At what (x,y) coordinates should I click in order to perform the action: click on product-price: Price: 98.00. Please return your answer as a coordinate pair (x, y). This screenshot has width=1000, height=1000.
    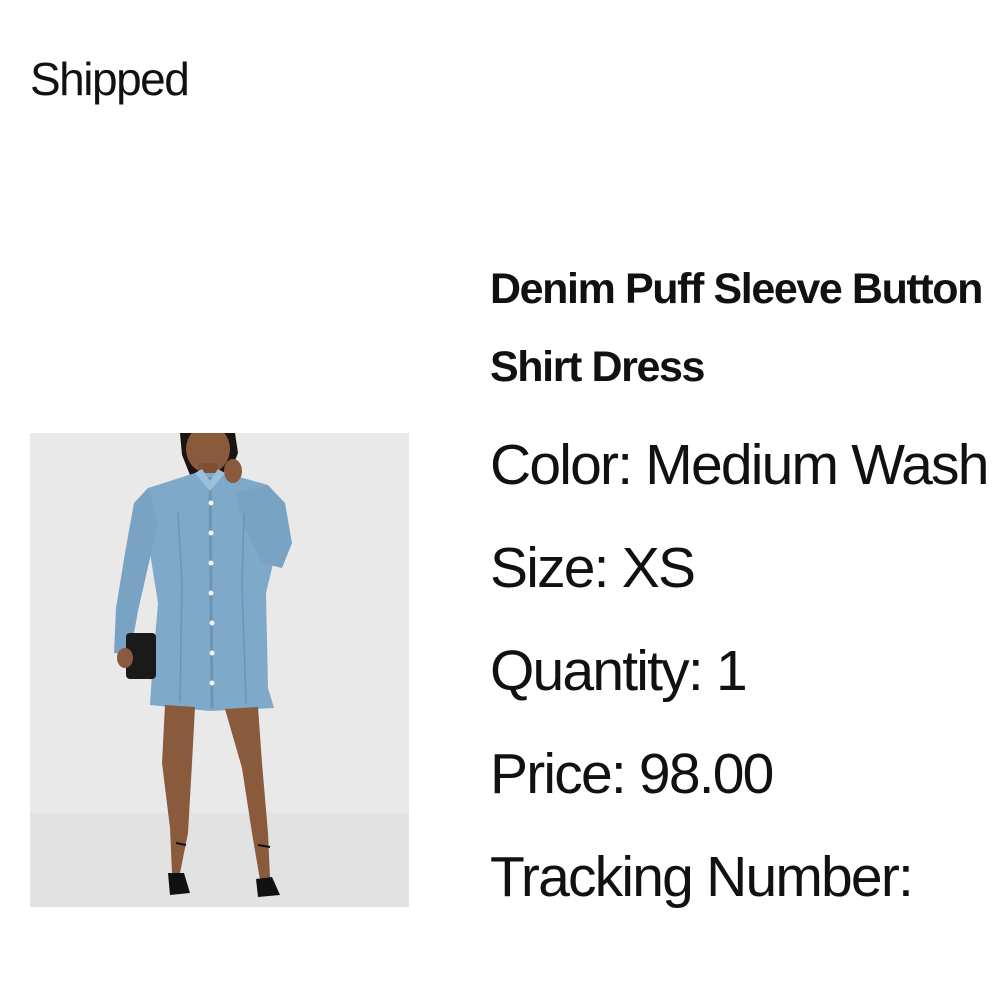
    Looking at the image, I should click on (632, 774).